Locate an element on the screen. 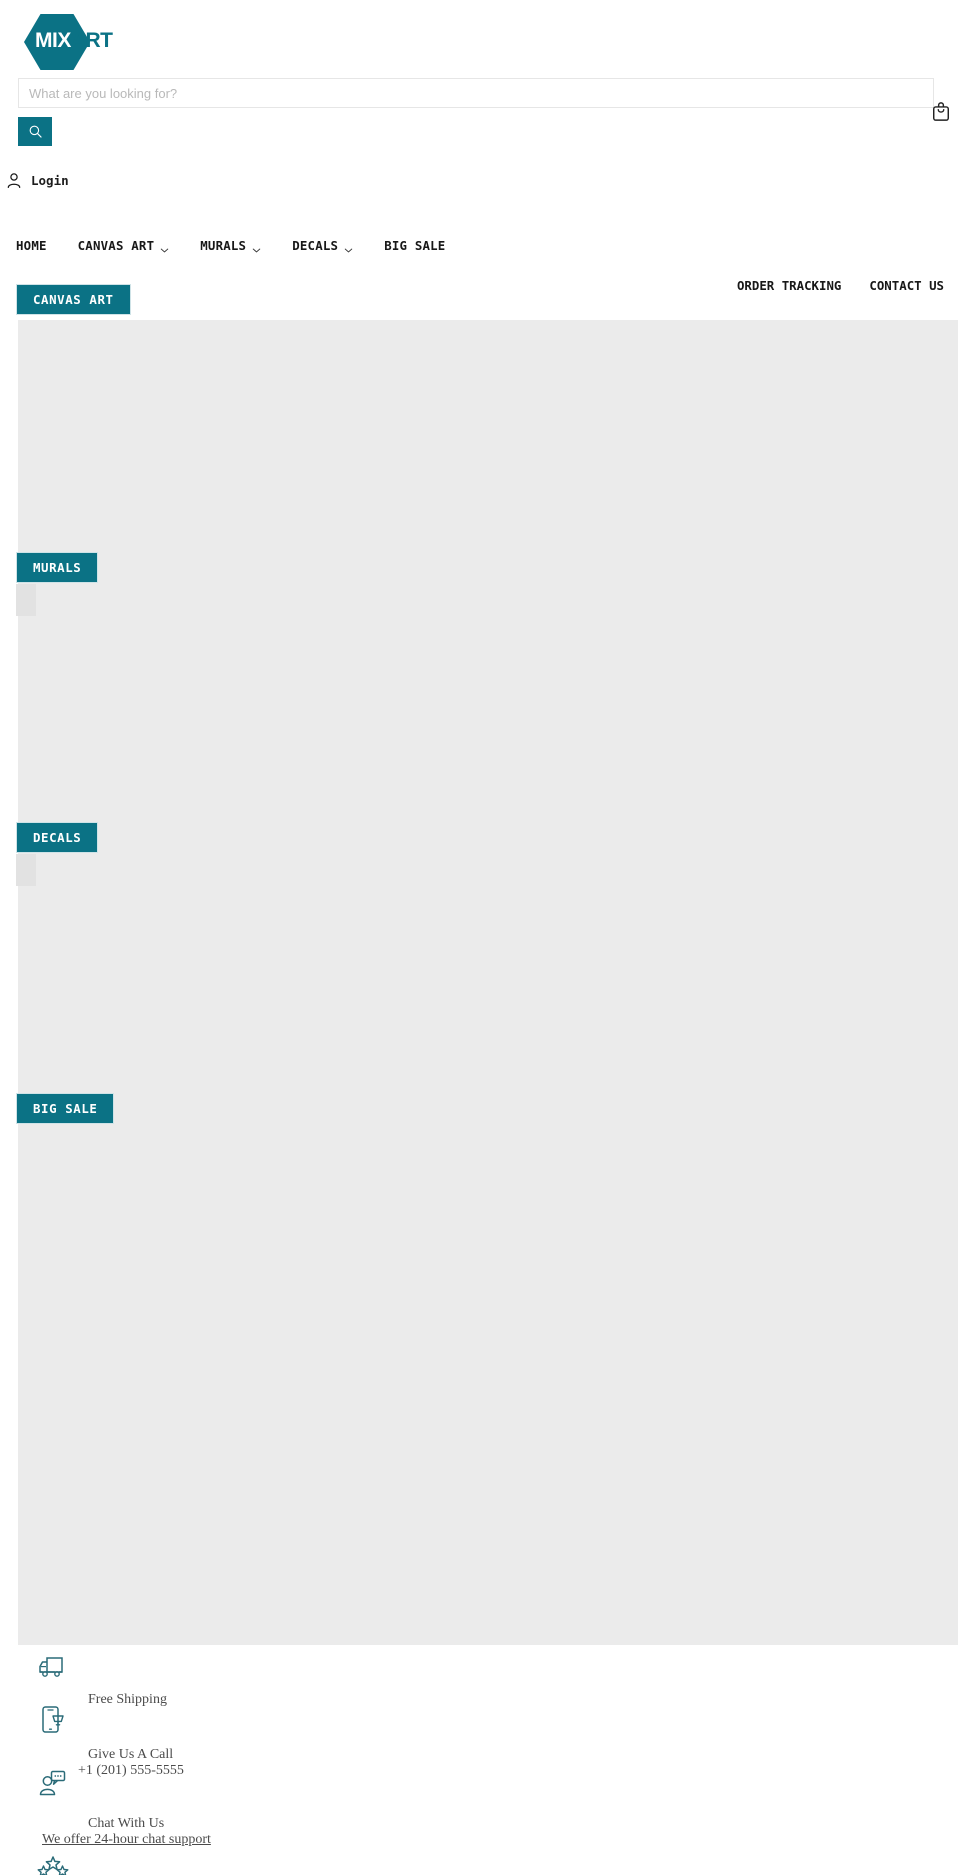 The image size is (960, 1875). nav-item-home: HOME is located at coordinates (31, 245).